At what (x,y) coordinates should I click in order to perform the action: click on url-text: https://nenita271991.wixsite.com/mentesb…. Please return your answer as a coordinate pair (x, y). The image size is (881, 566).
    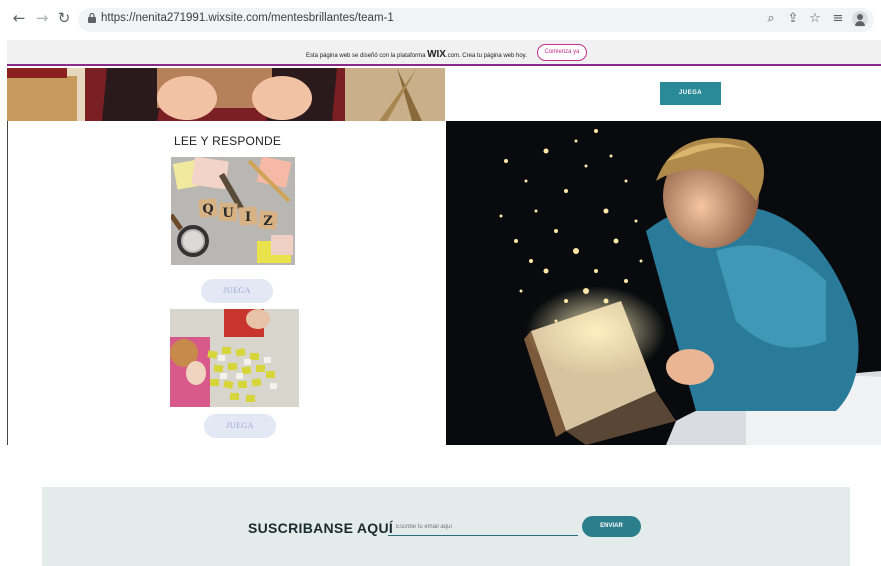
    Looking at the image, I should click on (247, 18).